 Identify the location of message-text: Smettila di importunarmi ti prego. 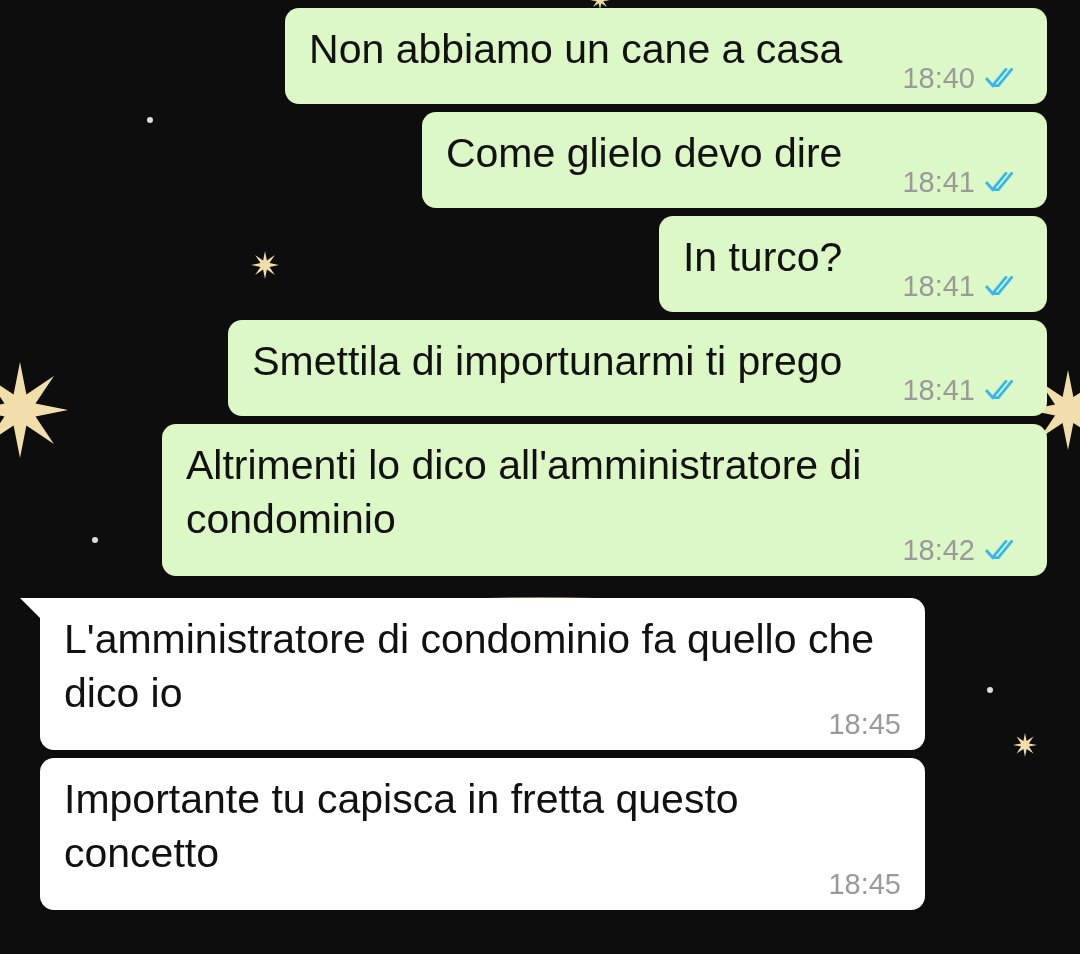
(547, 361).